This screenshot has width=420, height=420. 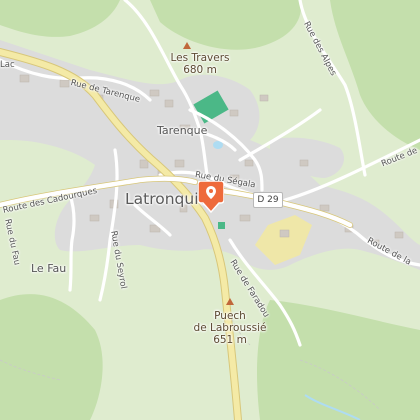 I want to click on road-label-lac: Lac, so click(x=7, y=65).